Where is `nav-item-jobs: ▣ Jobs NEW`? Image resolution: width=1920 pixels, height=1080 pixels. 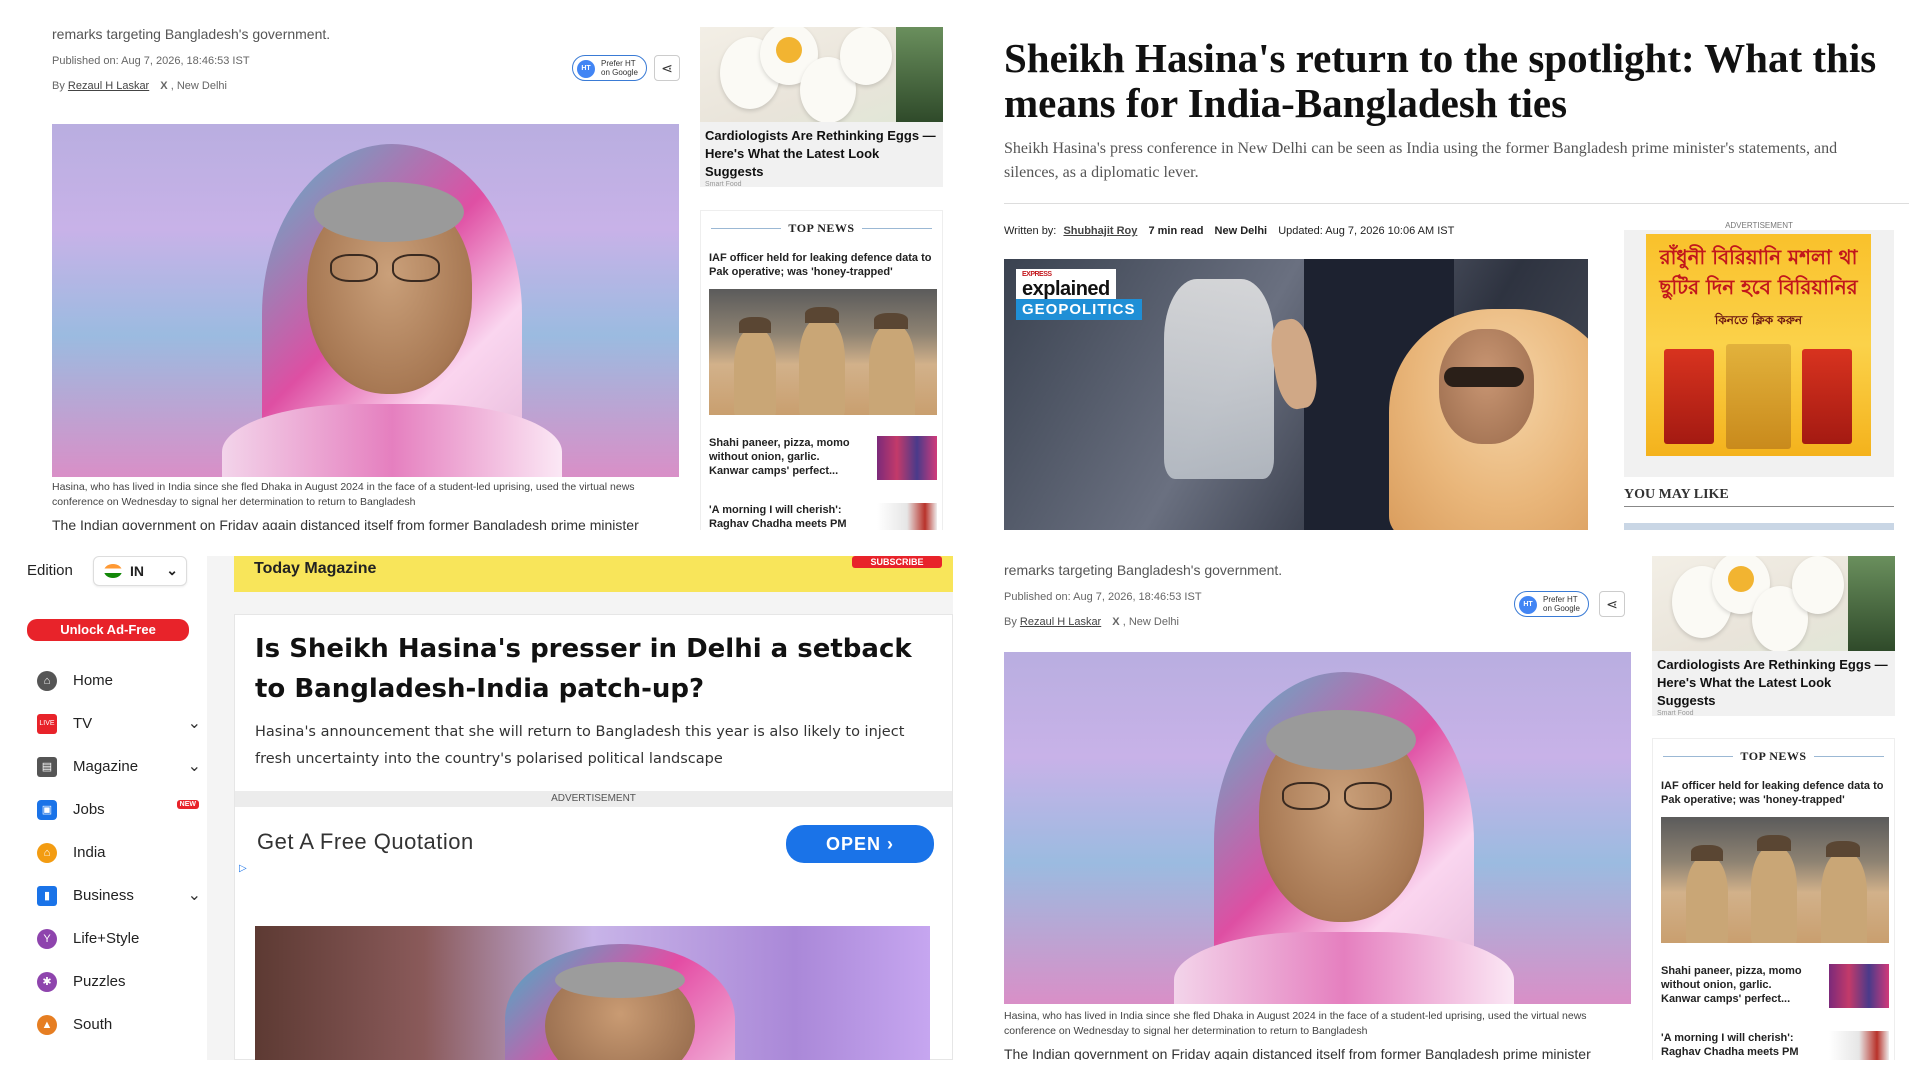 nav-item-jobs: ▣ Jobs NEW is located at coordinates (119, 810).